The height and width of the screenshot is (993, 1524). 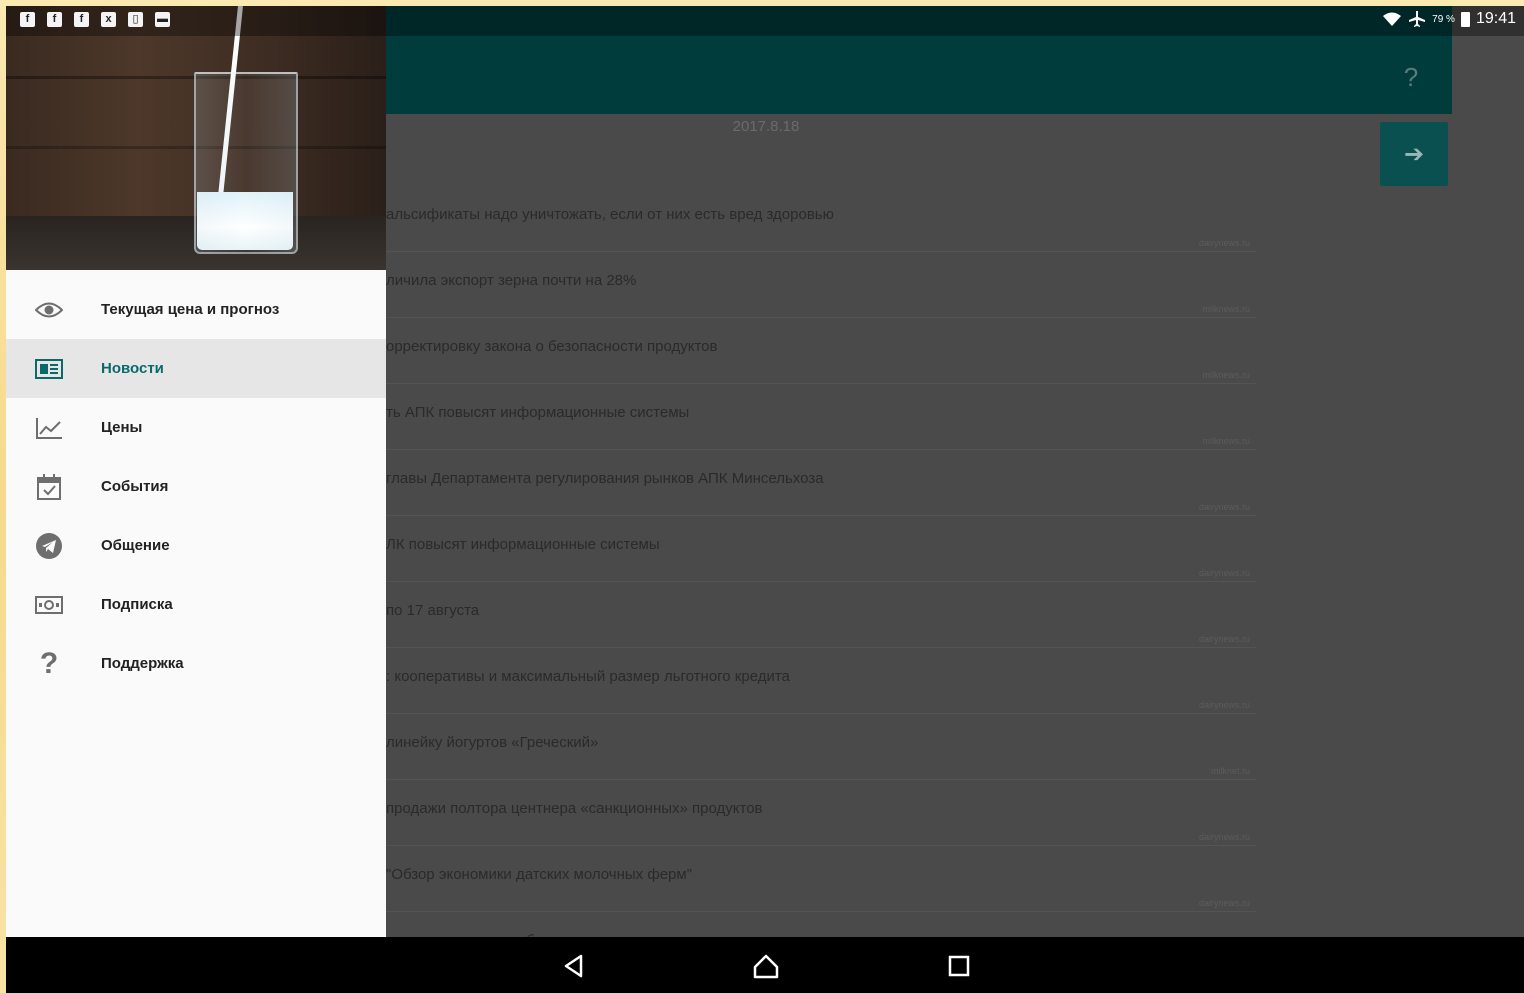 I want to click on drawer-item-label: Новости, so click(x=132, y=368).